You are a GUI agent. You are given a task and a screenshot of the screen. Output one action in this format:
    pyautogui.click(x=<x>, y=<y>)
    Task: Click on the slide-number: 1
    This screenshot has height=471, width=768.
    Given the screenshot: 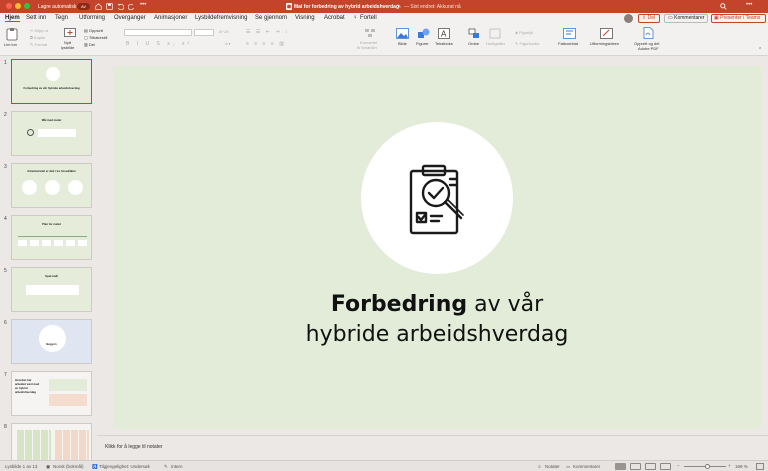 What is the action you would take?
    pyautogui.click(x=5, y=63)
    